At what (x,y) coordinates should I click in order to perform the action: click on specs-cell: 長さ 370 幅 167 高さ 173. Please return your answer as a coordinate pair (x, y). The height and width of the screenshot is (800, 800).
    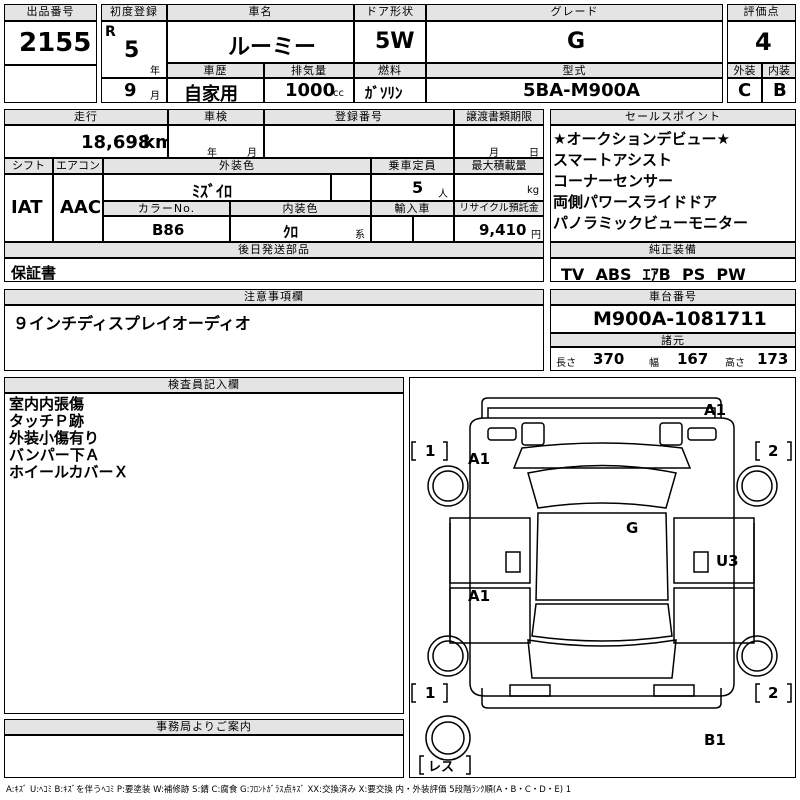
    Looking at the image, I should click on (673, 359).